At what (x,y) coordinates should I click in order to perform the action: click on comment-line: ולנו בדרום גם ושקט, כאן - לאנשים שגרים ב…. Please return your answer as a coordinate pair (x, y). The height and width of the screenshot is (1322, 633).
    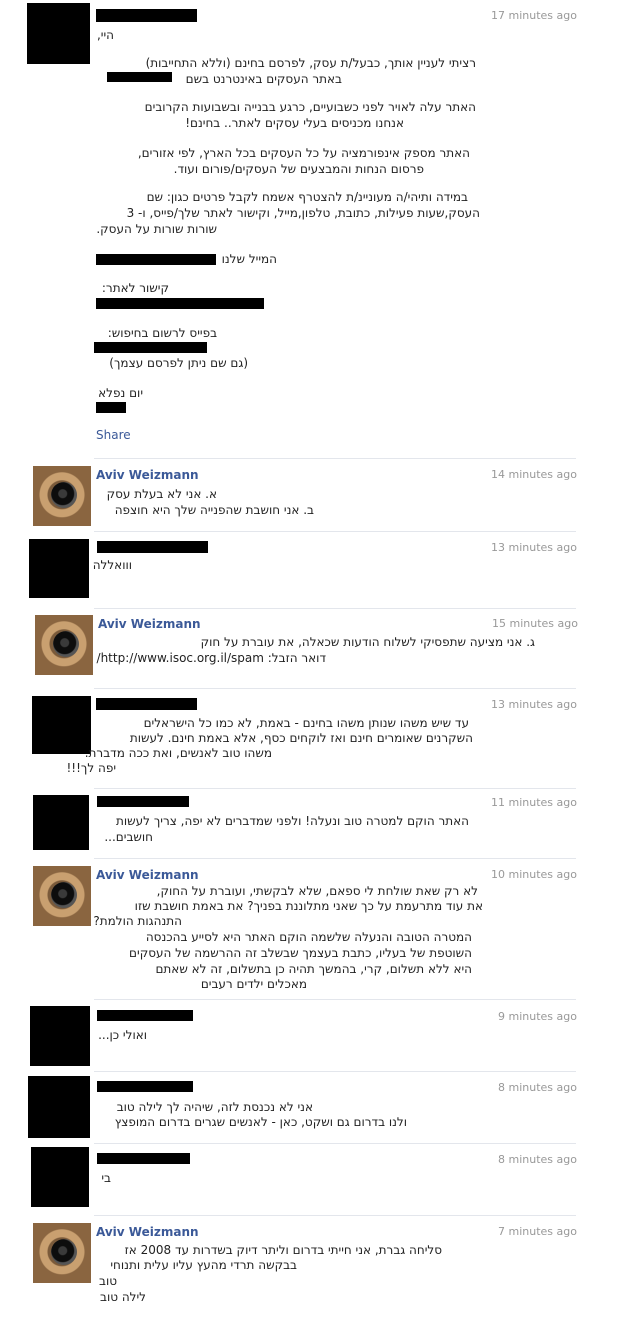
    Looking at the image, I should click on (260, 1122).